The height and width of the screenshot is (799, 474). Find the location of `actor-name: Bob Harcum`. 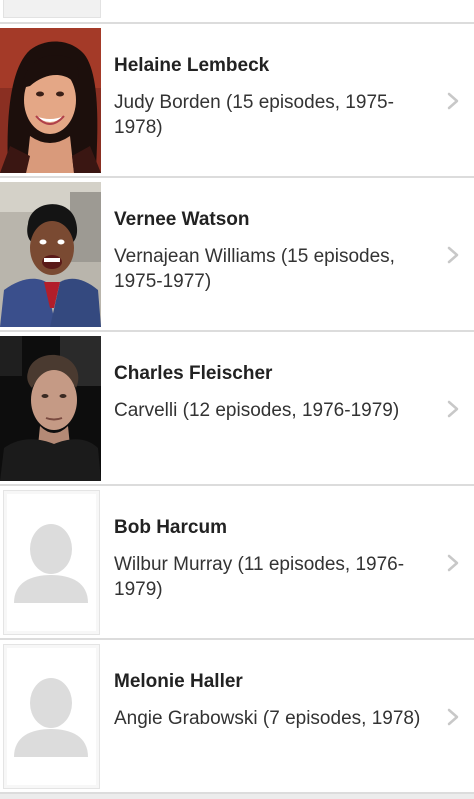

actor-name: Bob Harcum is located at coordinates (170, 527).